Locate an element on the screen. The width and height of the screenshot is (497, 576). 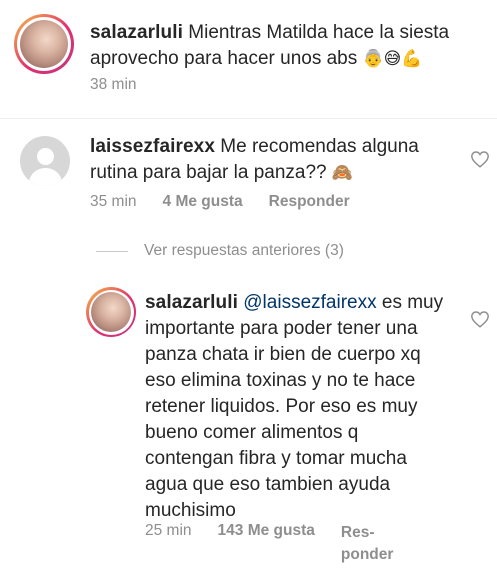
reply-reply-label-2: ponder is located at coordinates (367, 554).